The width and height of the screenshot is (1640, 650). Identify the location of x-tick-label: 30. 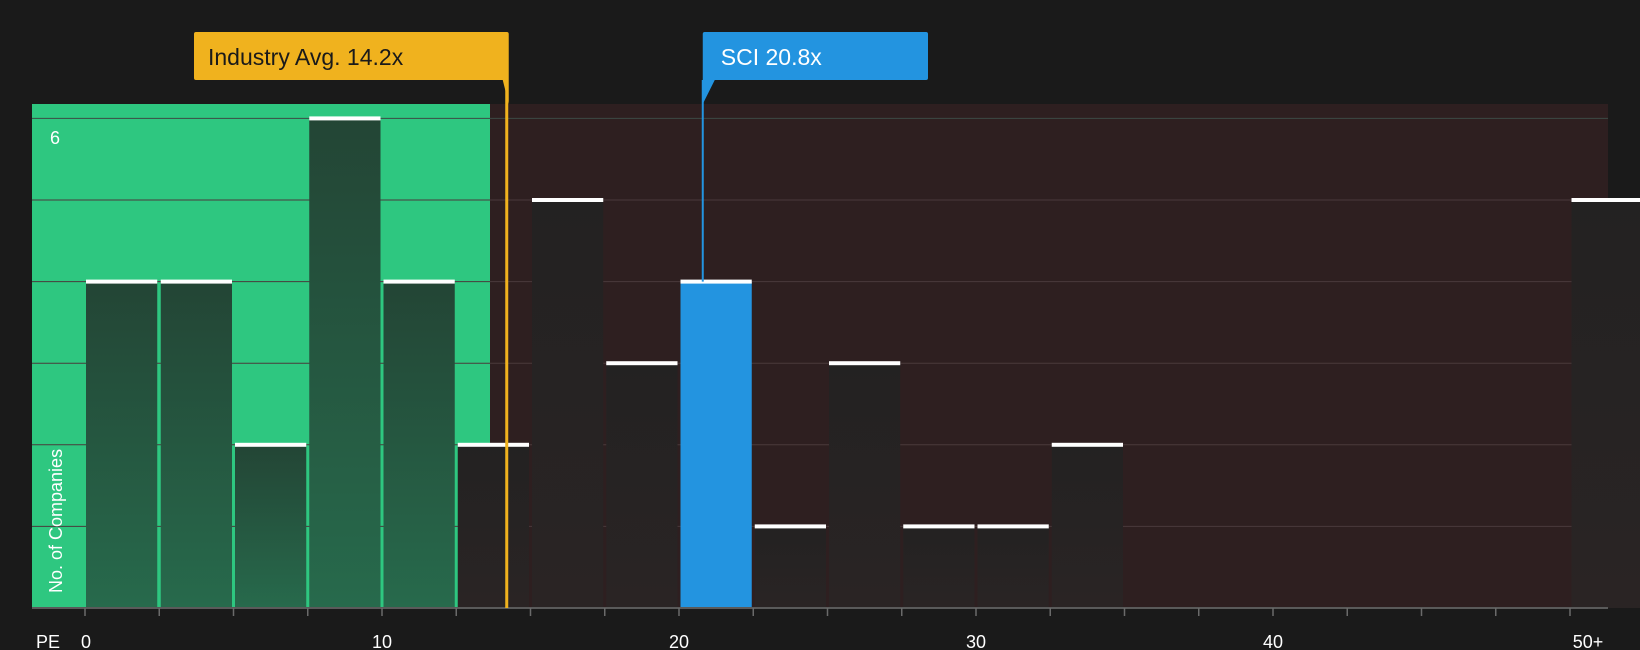
(976, 641).